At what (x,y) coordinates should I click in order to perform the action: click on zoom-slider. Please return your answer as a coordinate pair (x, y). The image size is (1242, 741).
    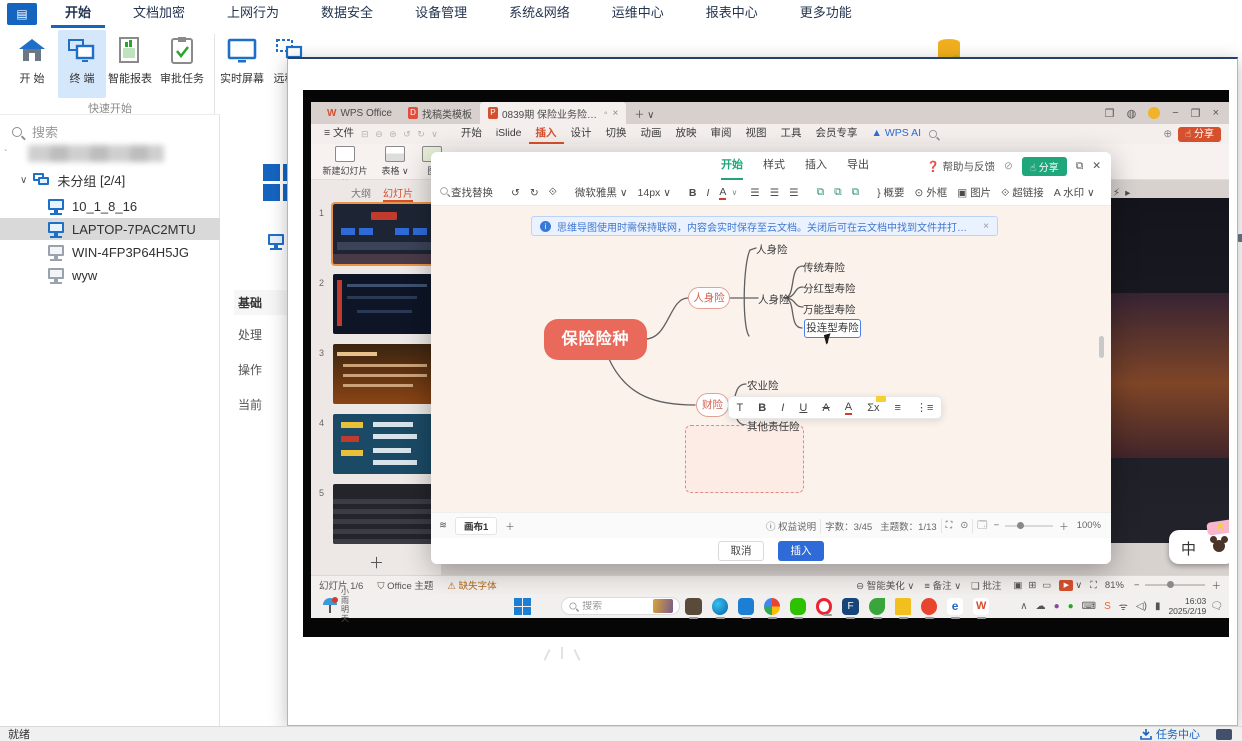
    Looking at the image, I should click on (1029, 525).